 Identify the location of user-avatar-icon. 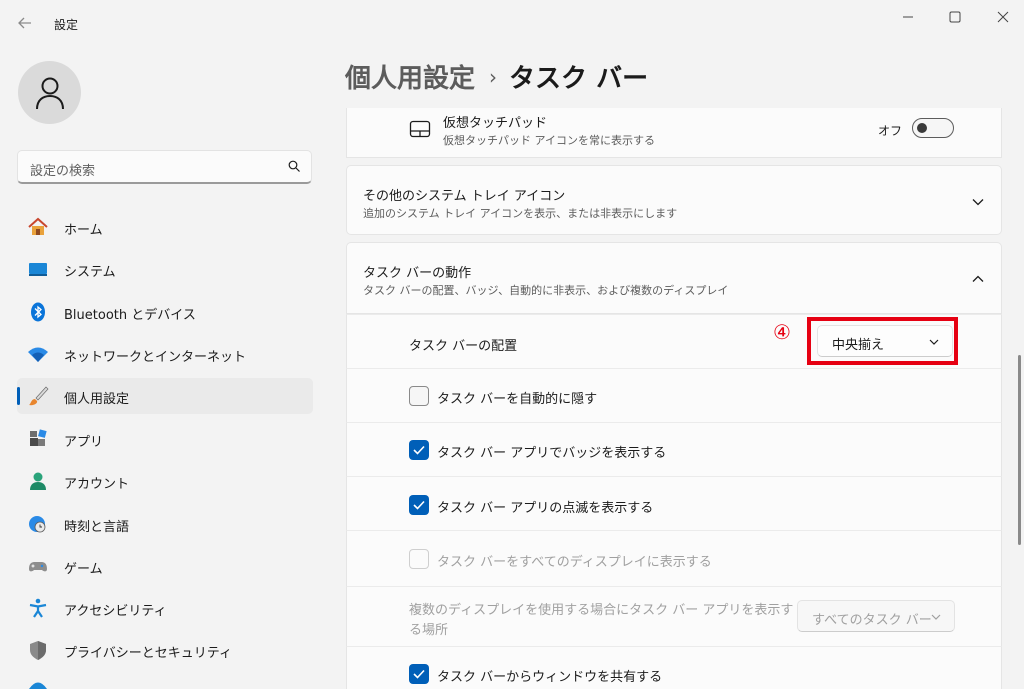
(50, 93).